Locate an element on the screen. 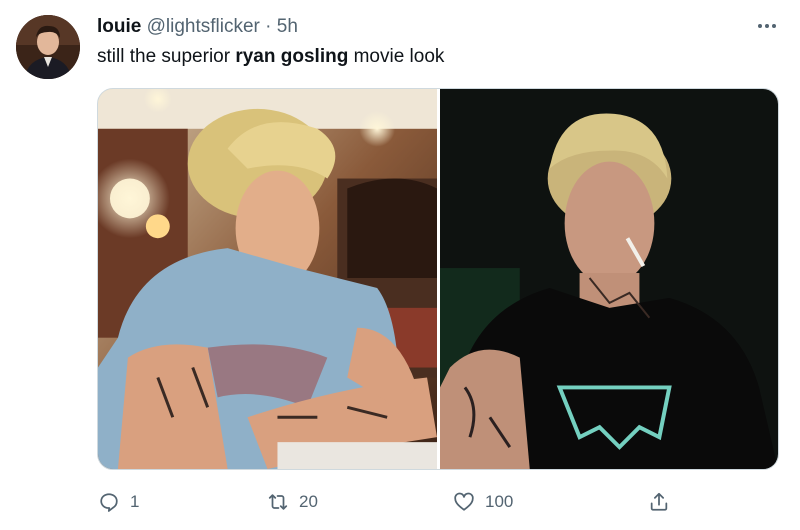 The width and height of the screenshot is (800, 530). avatar is located at coordinates (48, 47).